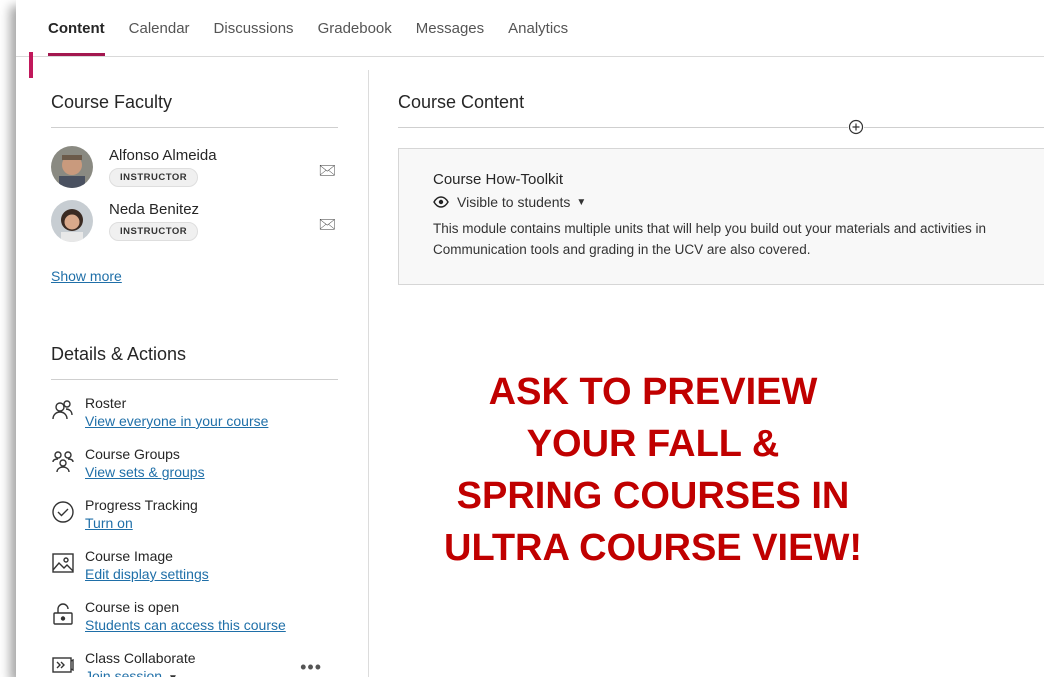 Image resolution: width=1044 pixels, height=677 pixels. Describe the element at coordinates (194, 351) in the screenshot. I see `details-title: Details & Actions` at that location.